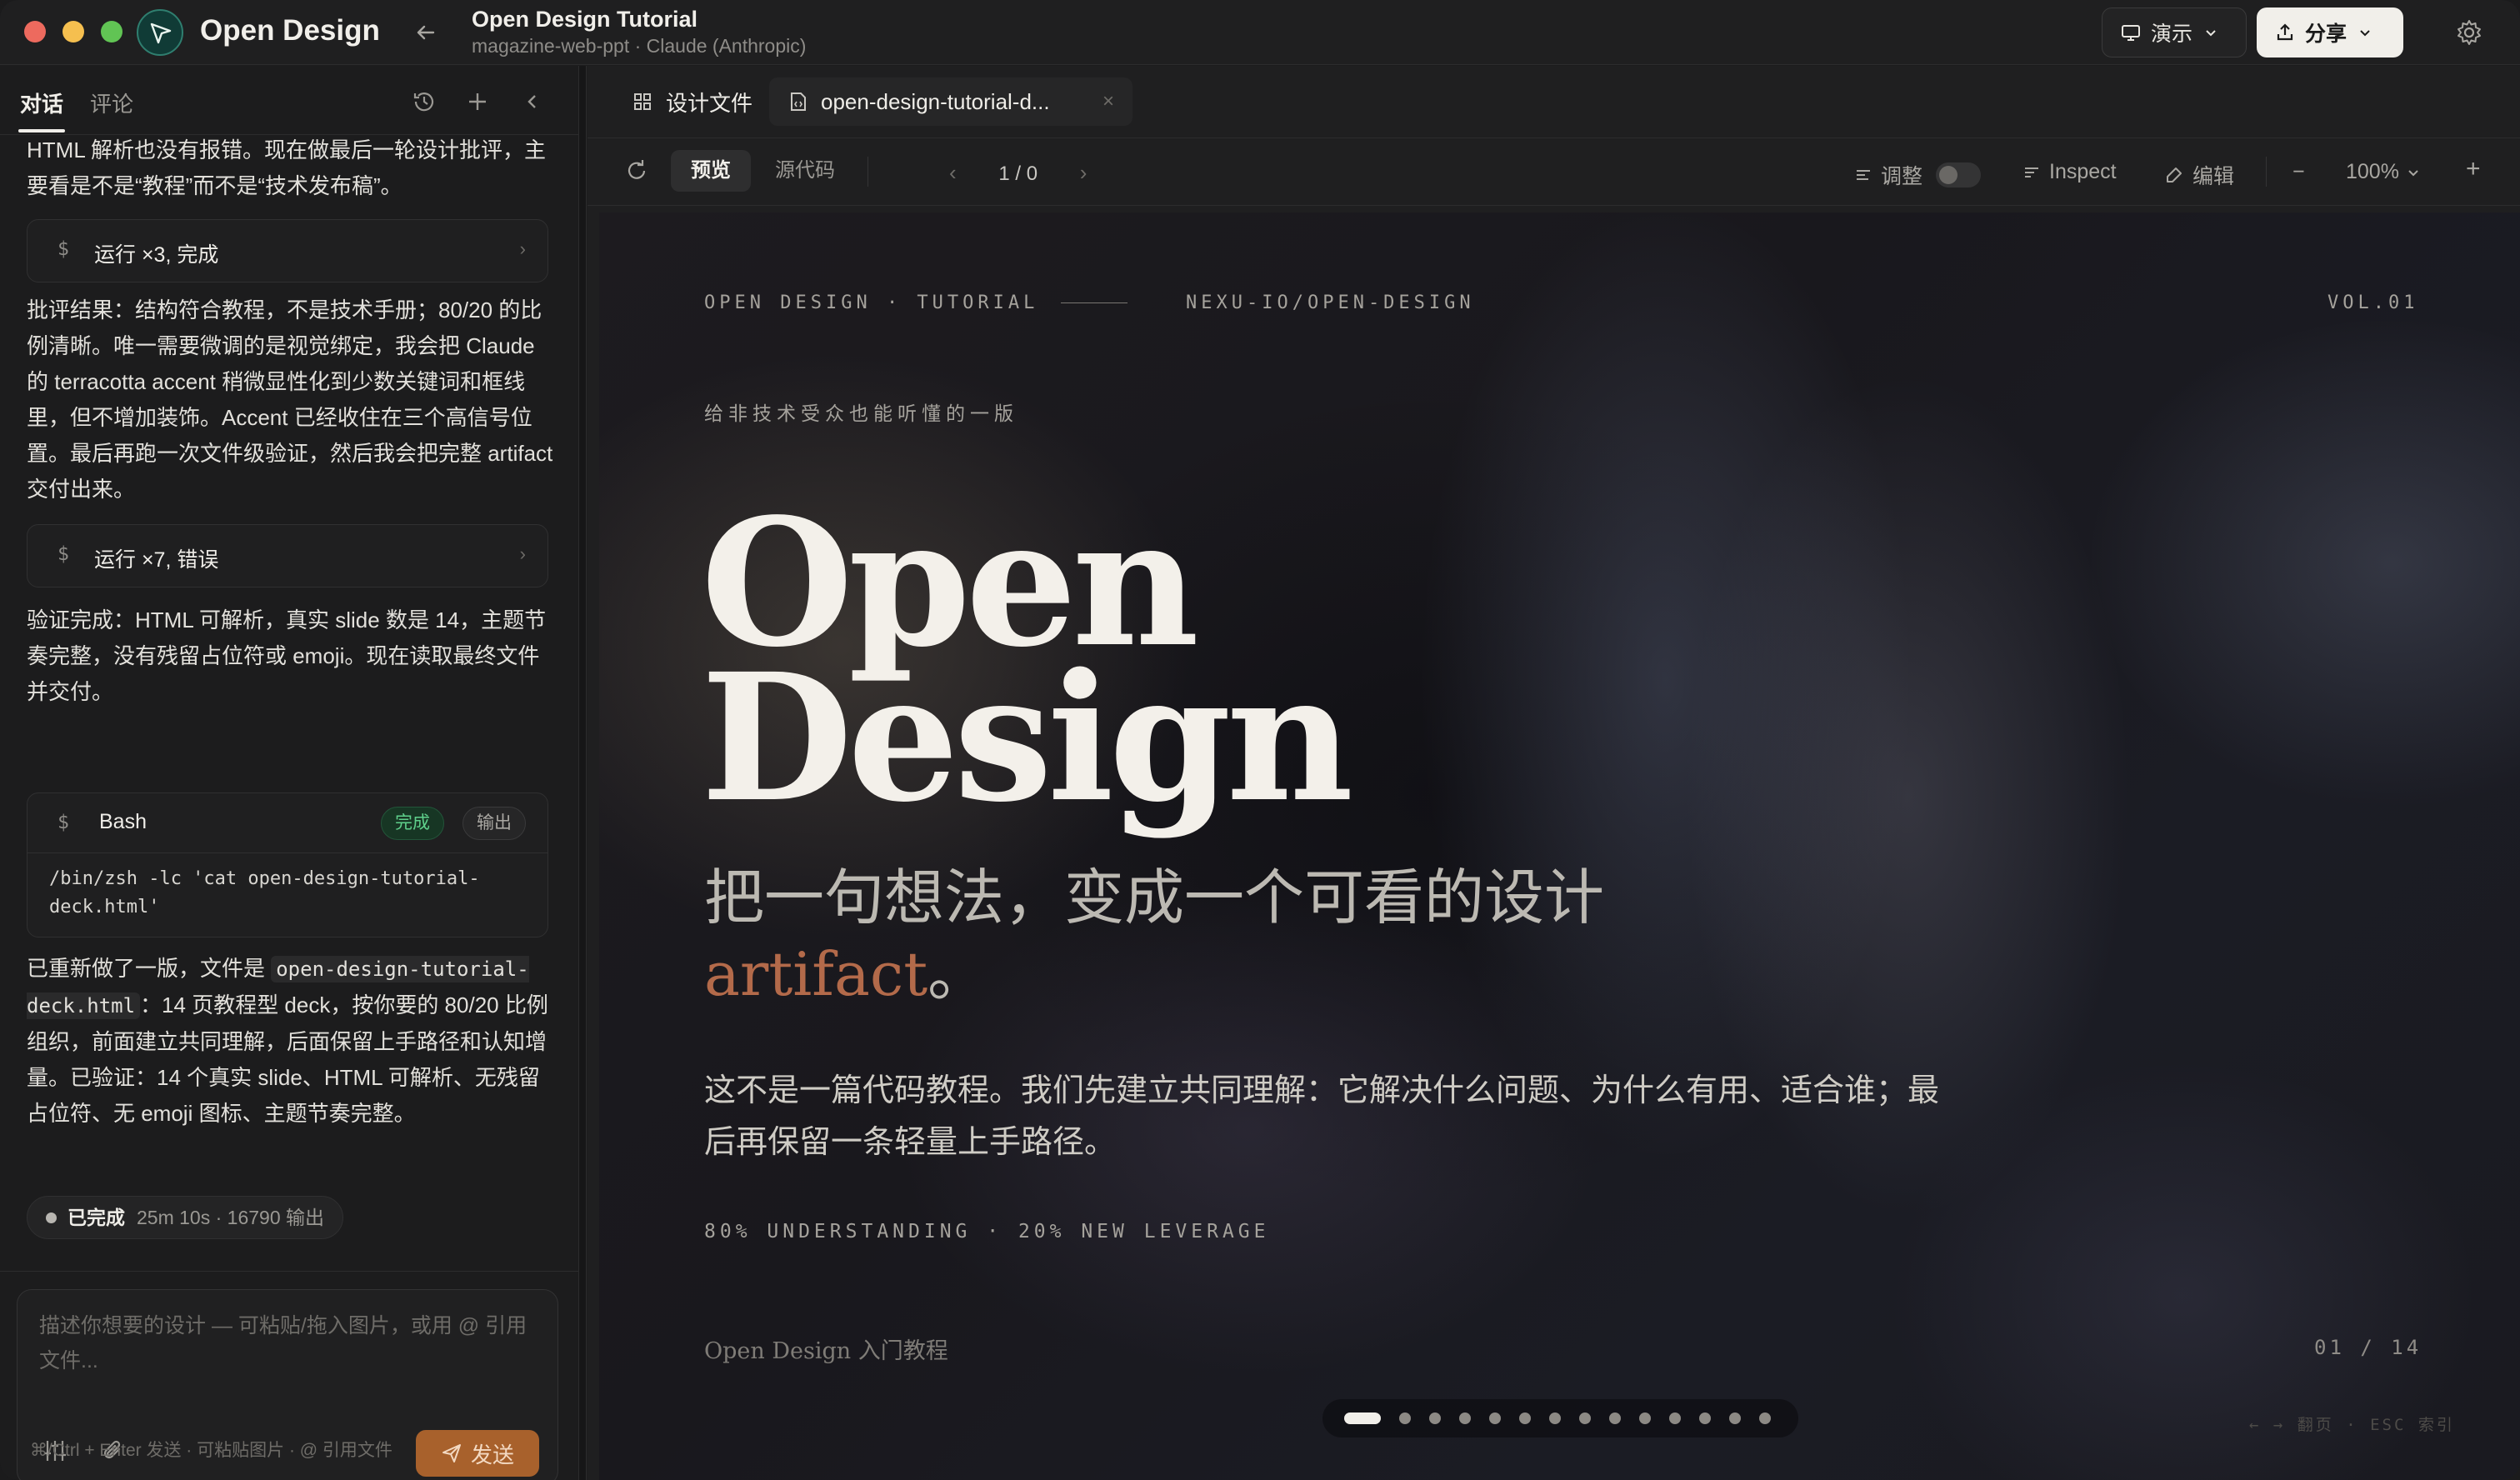  I want to click on share-button: 分享, so click(2330, 33).